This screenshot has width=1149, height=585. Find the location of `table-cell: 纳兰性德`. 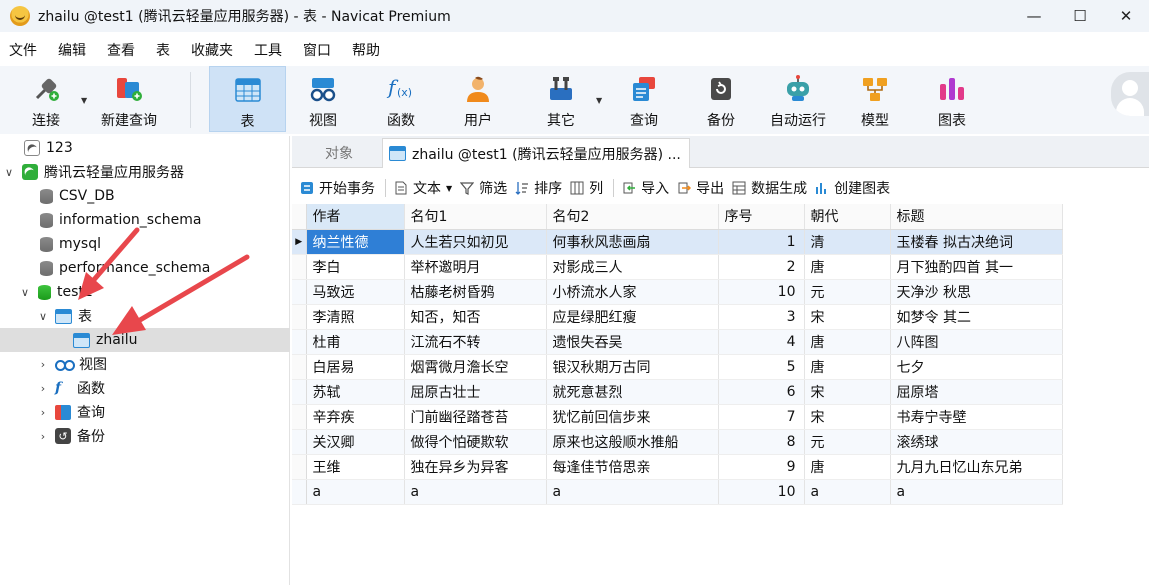

table-cell: 纳兰性德 is located at coordinates (355, 242).